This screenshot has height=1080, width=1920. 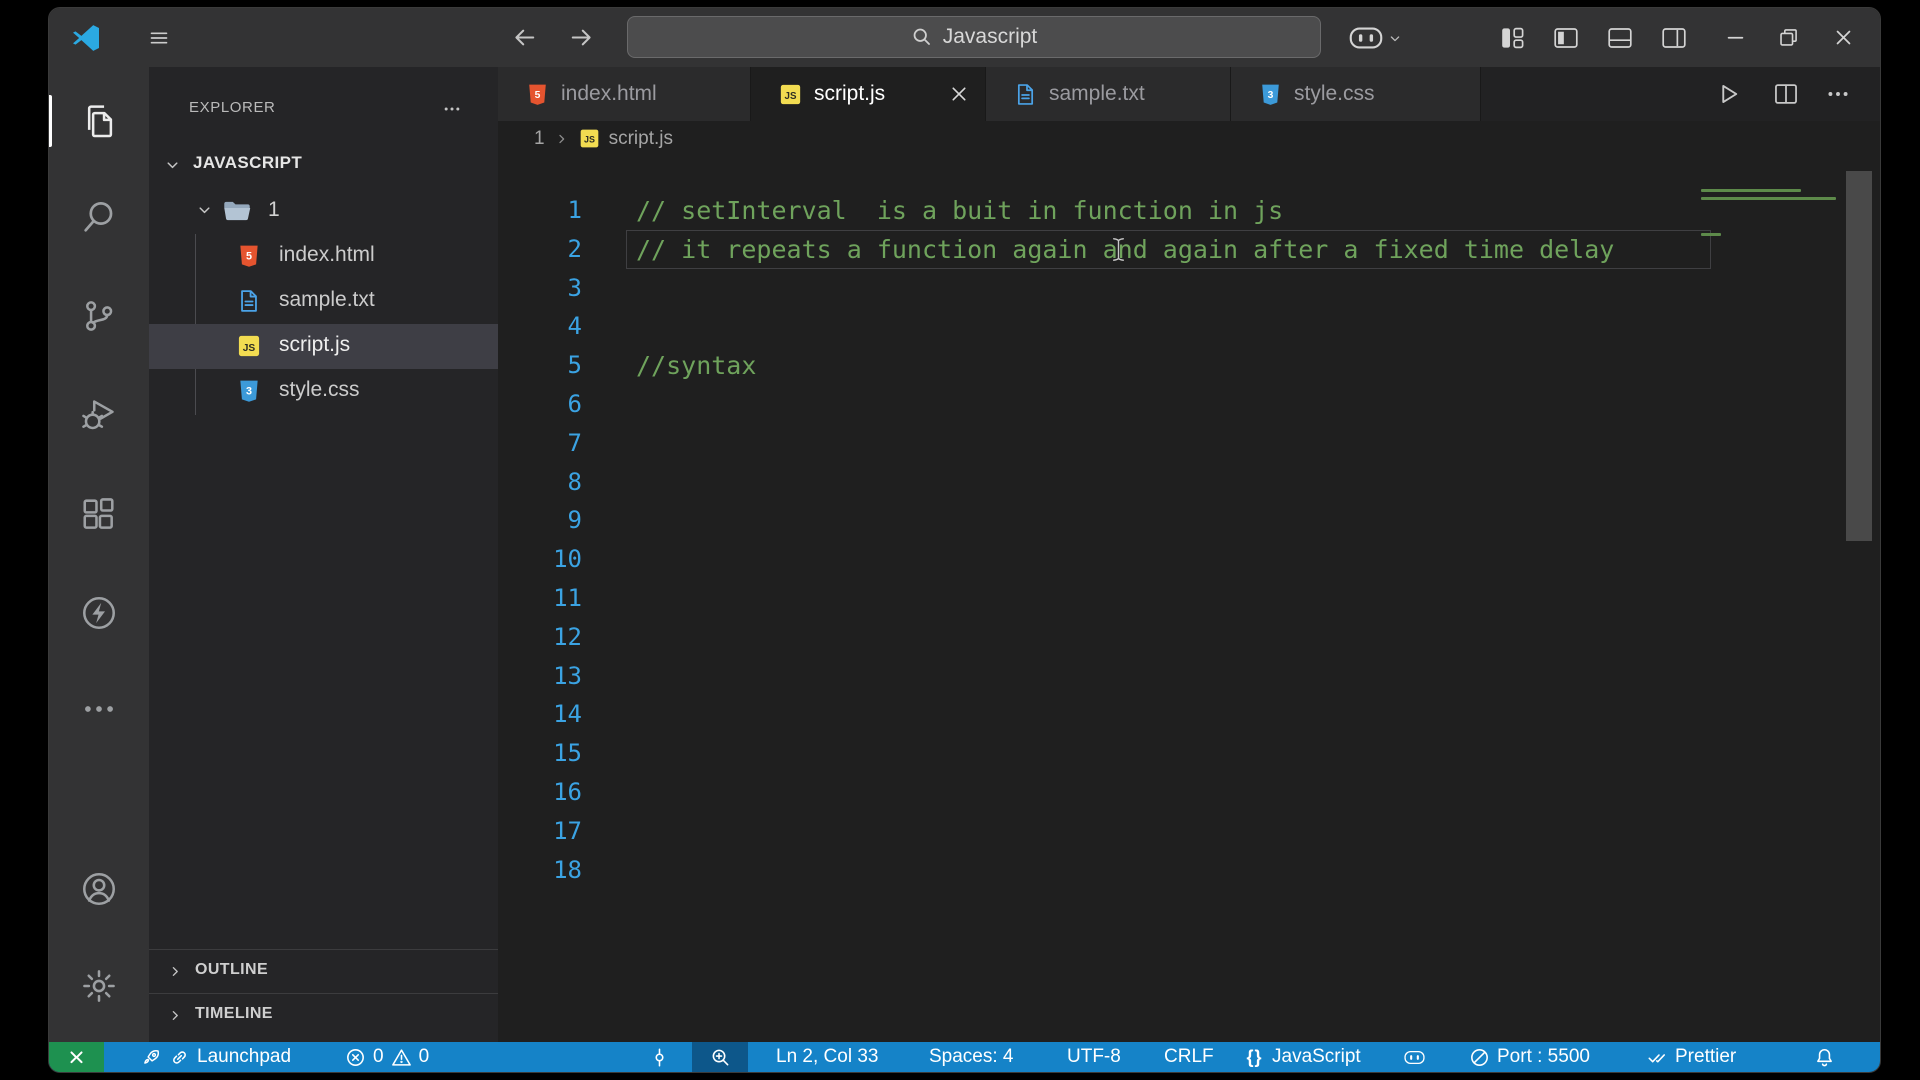 What do you see at coordinates (1691, 1057) in the screenshot?
I see `status-prettier: Prettier` at bounding box center [1691, 1057].